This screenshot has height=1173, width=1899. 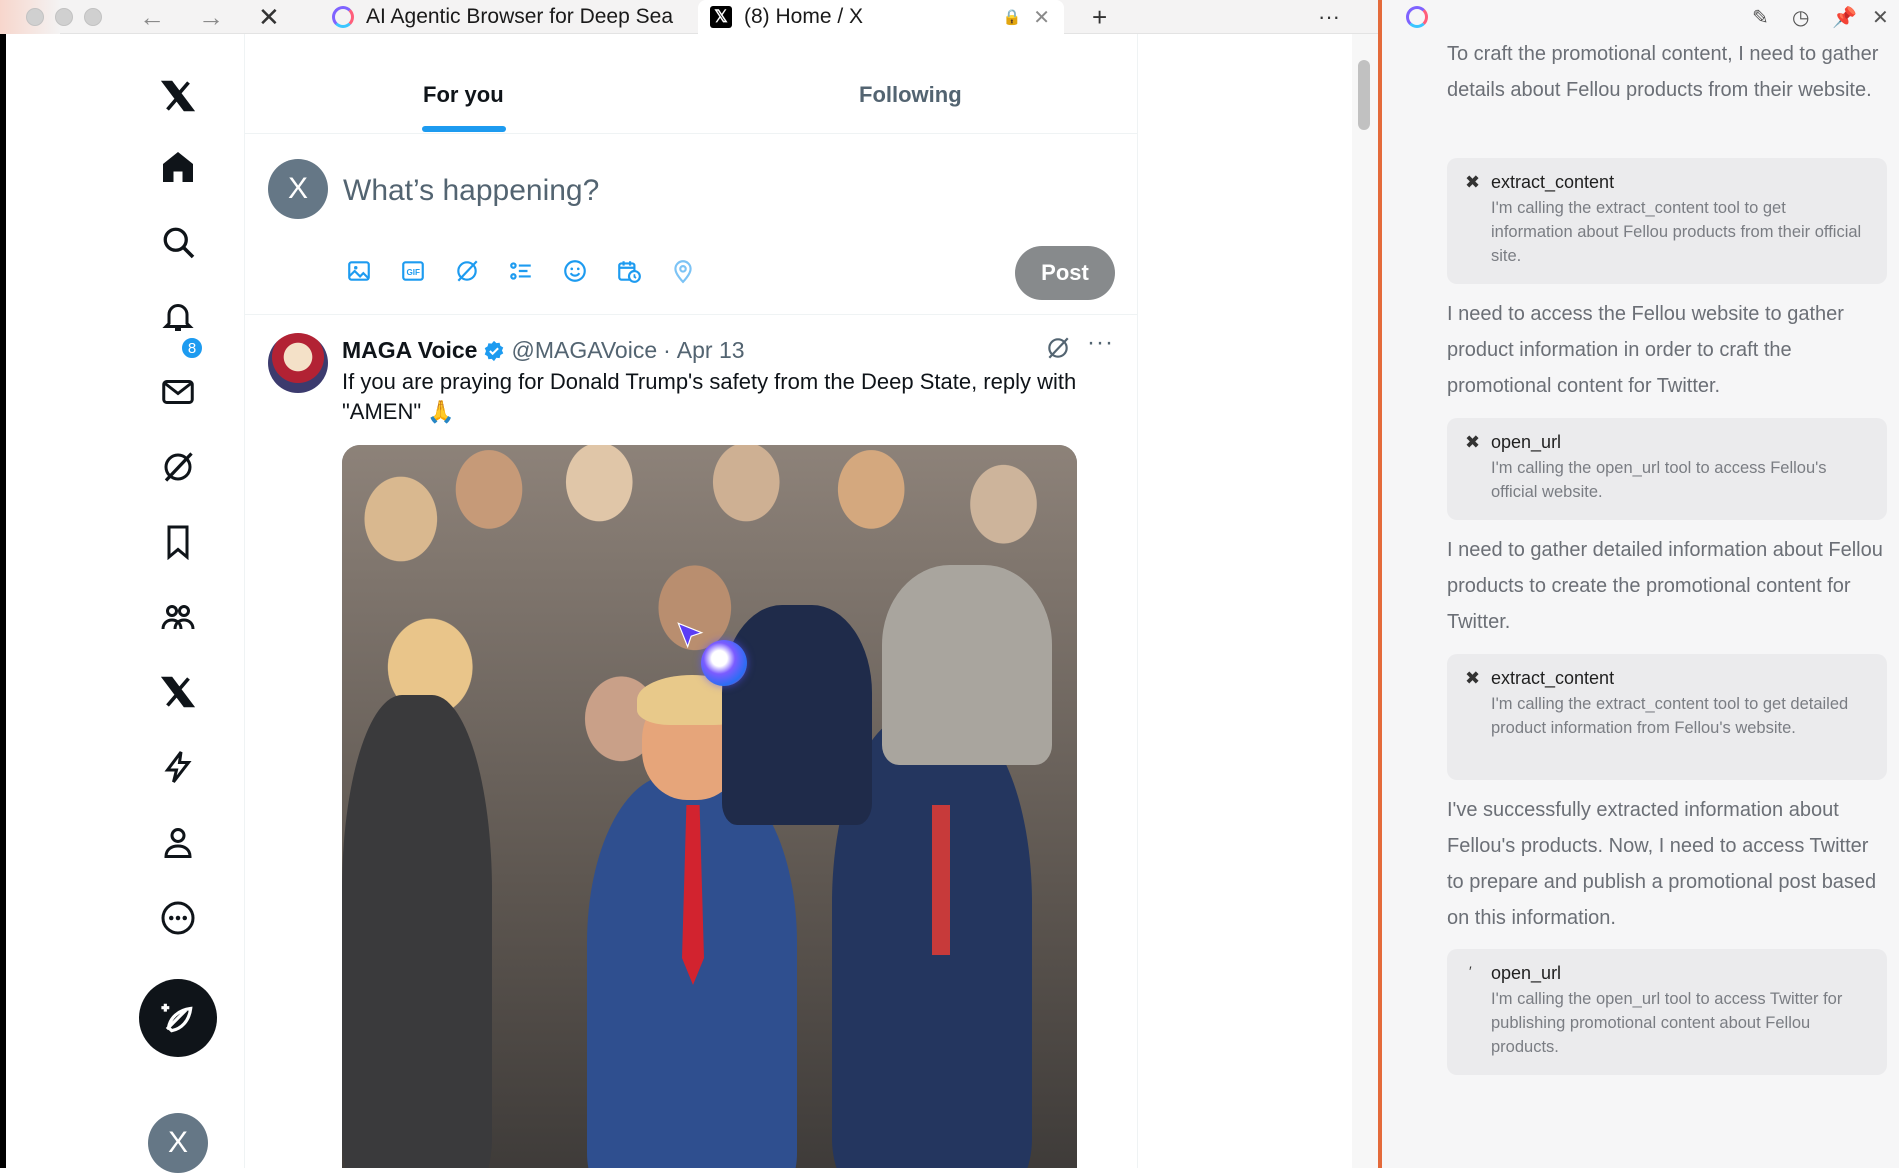 I want to click on photo-tie-right, so click(x=941, y=880).